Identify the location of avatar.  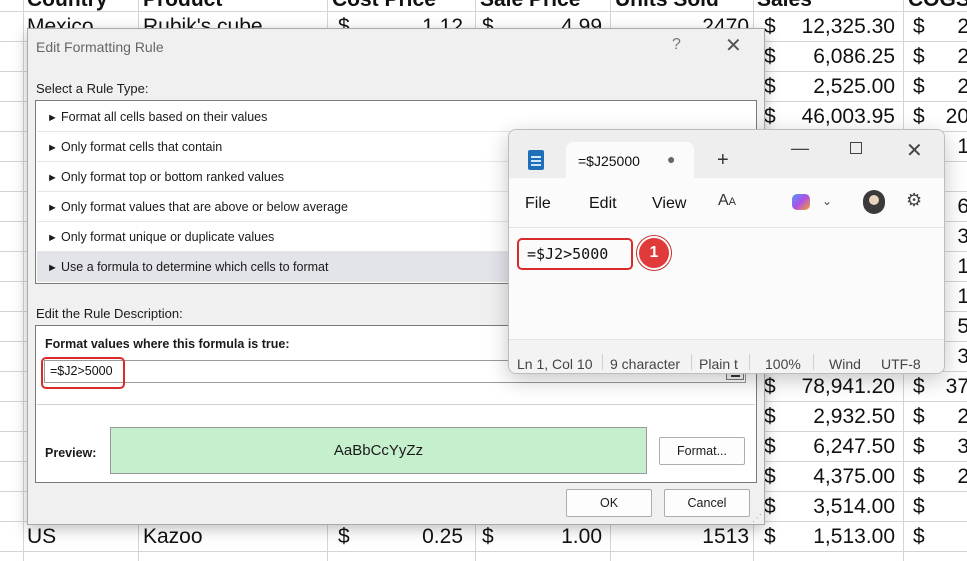
(874, 202).